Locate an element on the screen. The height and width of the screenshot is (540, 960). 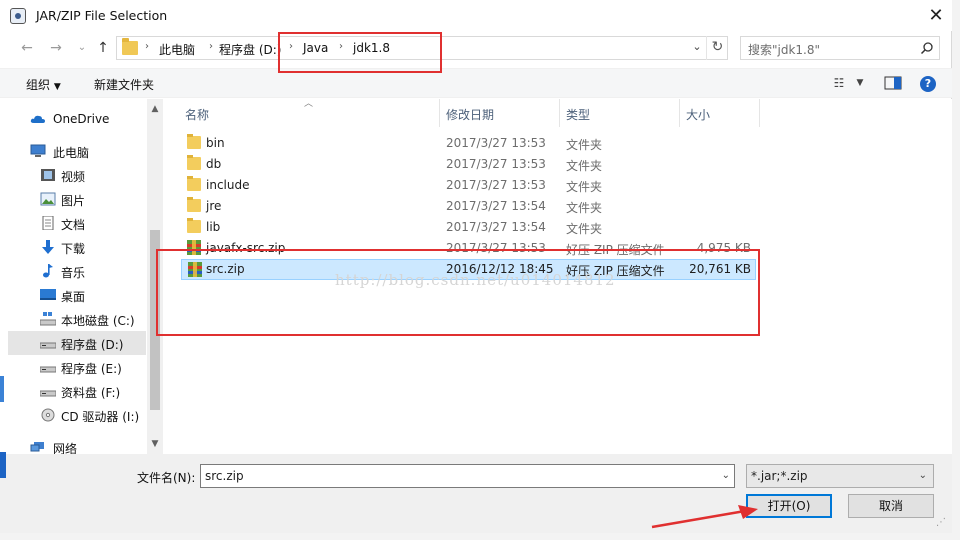
filetype-value: *.jar;*.zip is located at coordinates (779, 476).